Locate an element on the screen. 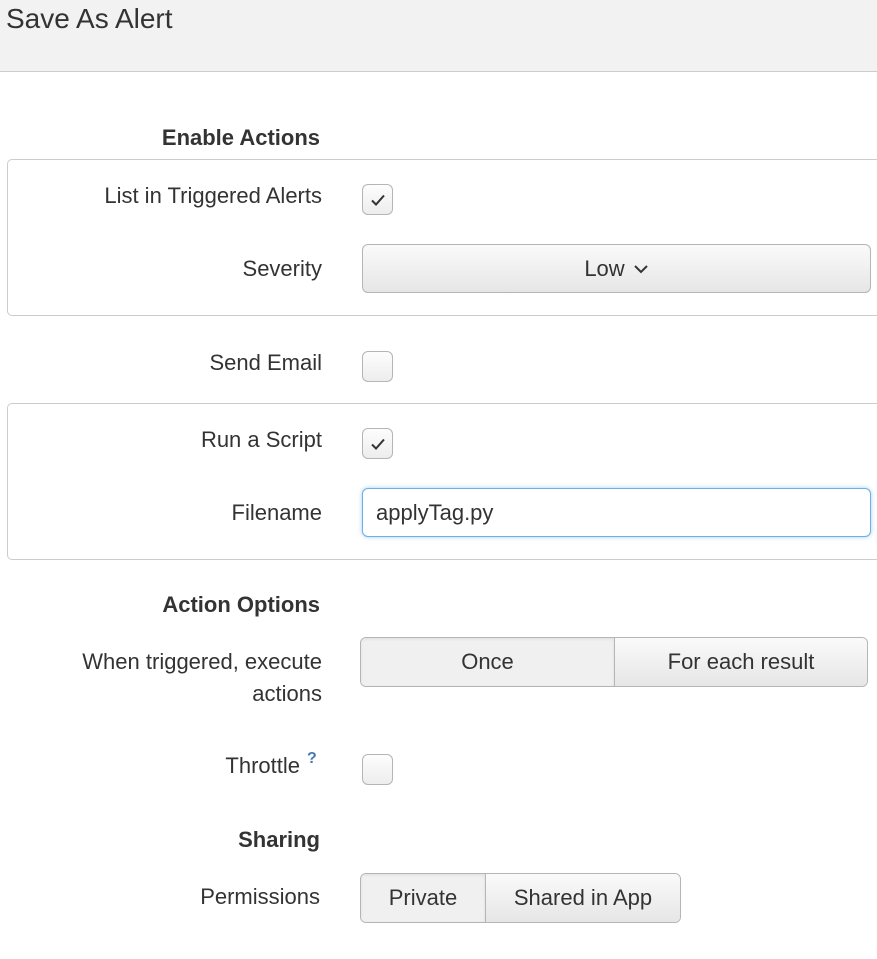 The image size is (877, 959). throttle-label: Throttle is located at coordinates (262, 765).